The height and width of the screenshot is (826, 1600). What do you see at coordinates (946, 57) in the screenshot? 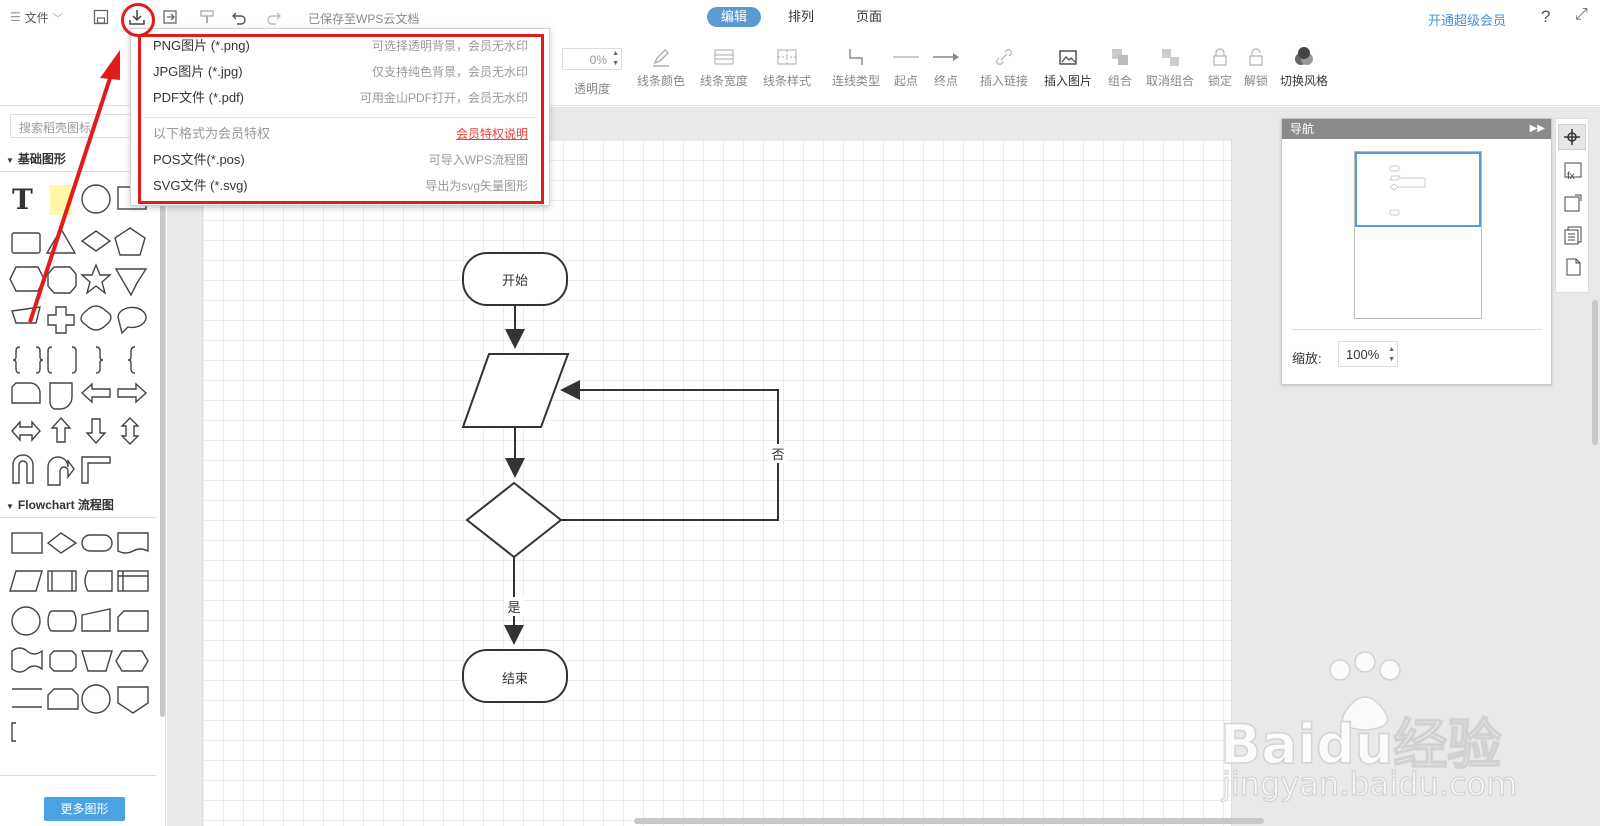
I see `line-end-arrow-icon` at bounding box center [946, 57].